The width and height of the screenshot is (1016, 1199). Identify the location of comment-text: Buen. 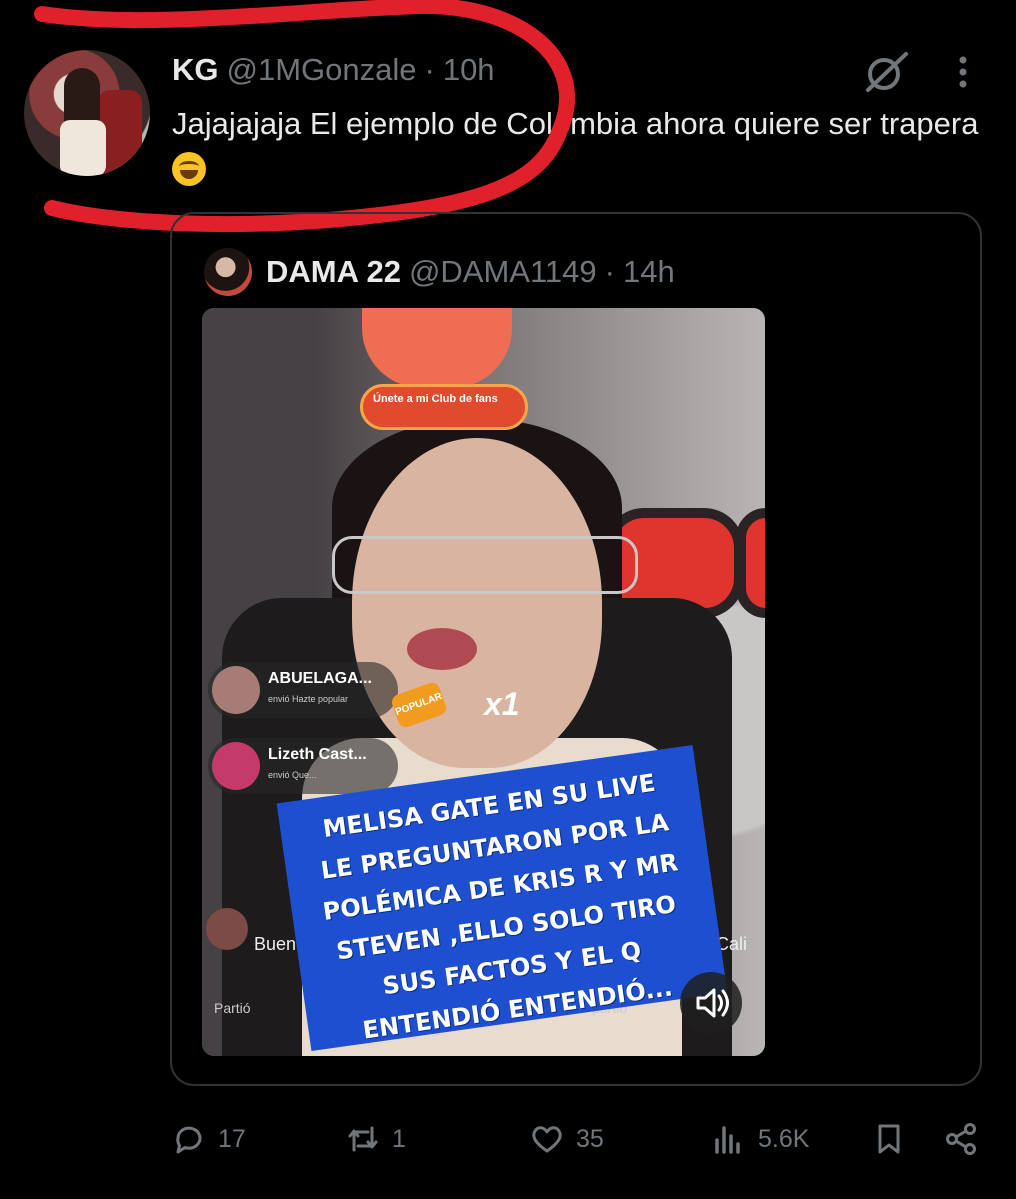
(275, 944).